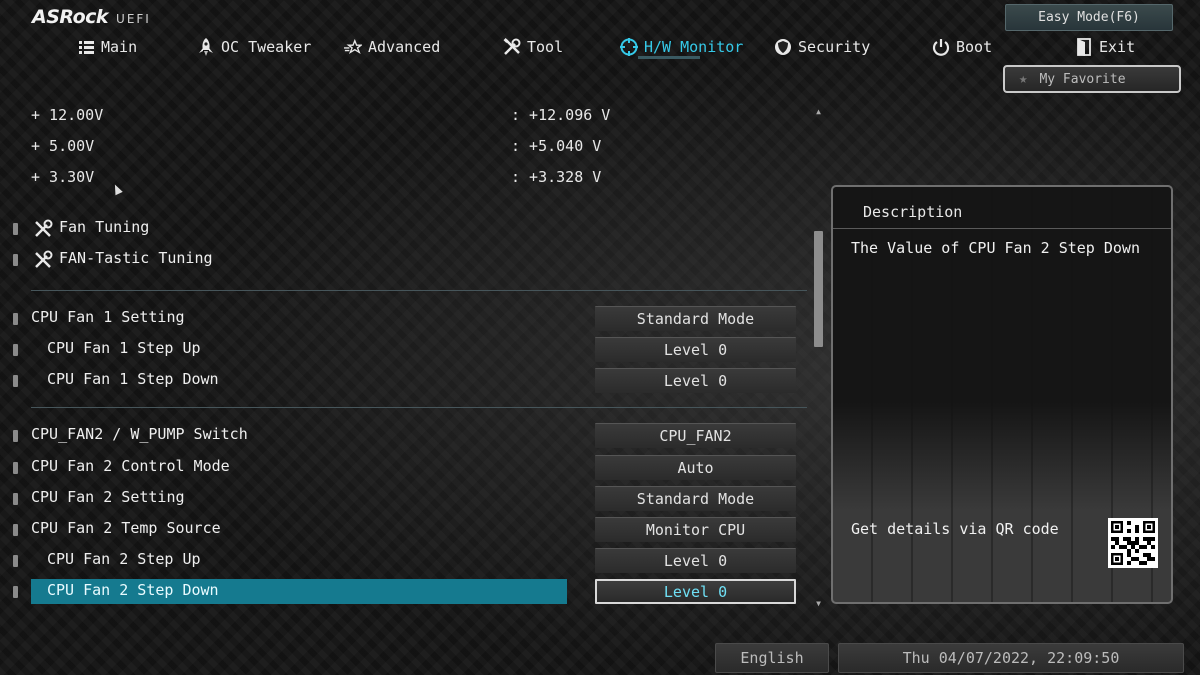 The width and height of the screenshot is (1200, 675). What do you see at coordinates (1089, 17) in the screenshot?
I see `easy-mode-button: Easy Mode(F6)` at bounding box center [1089, 17].